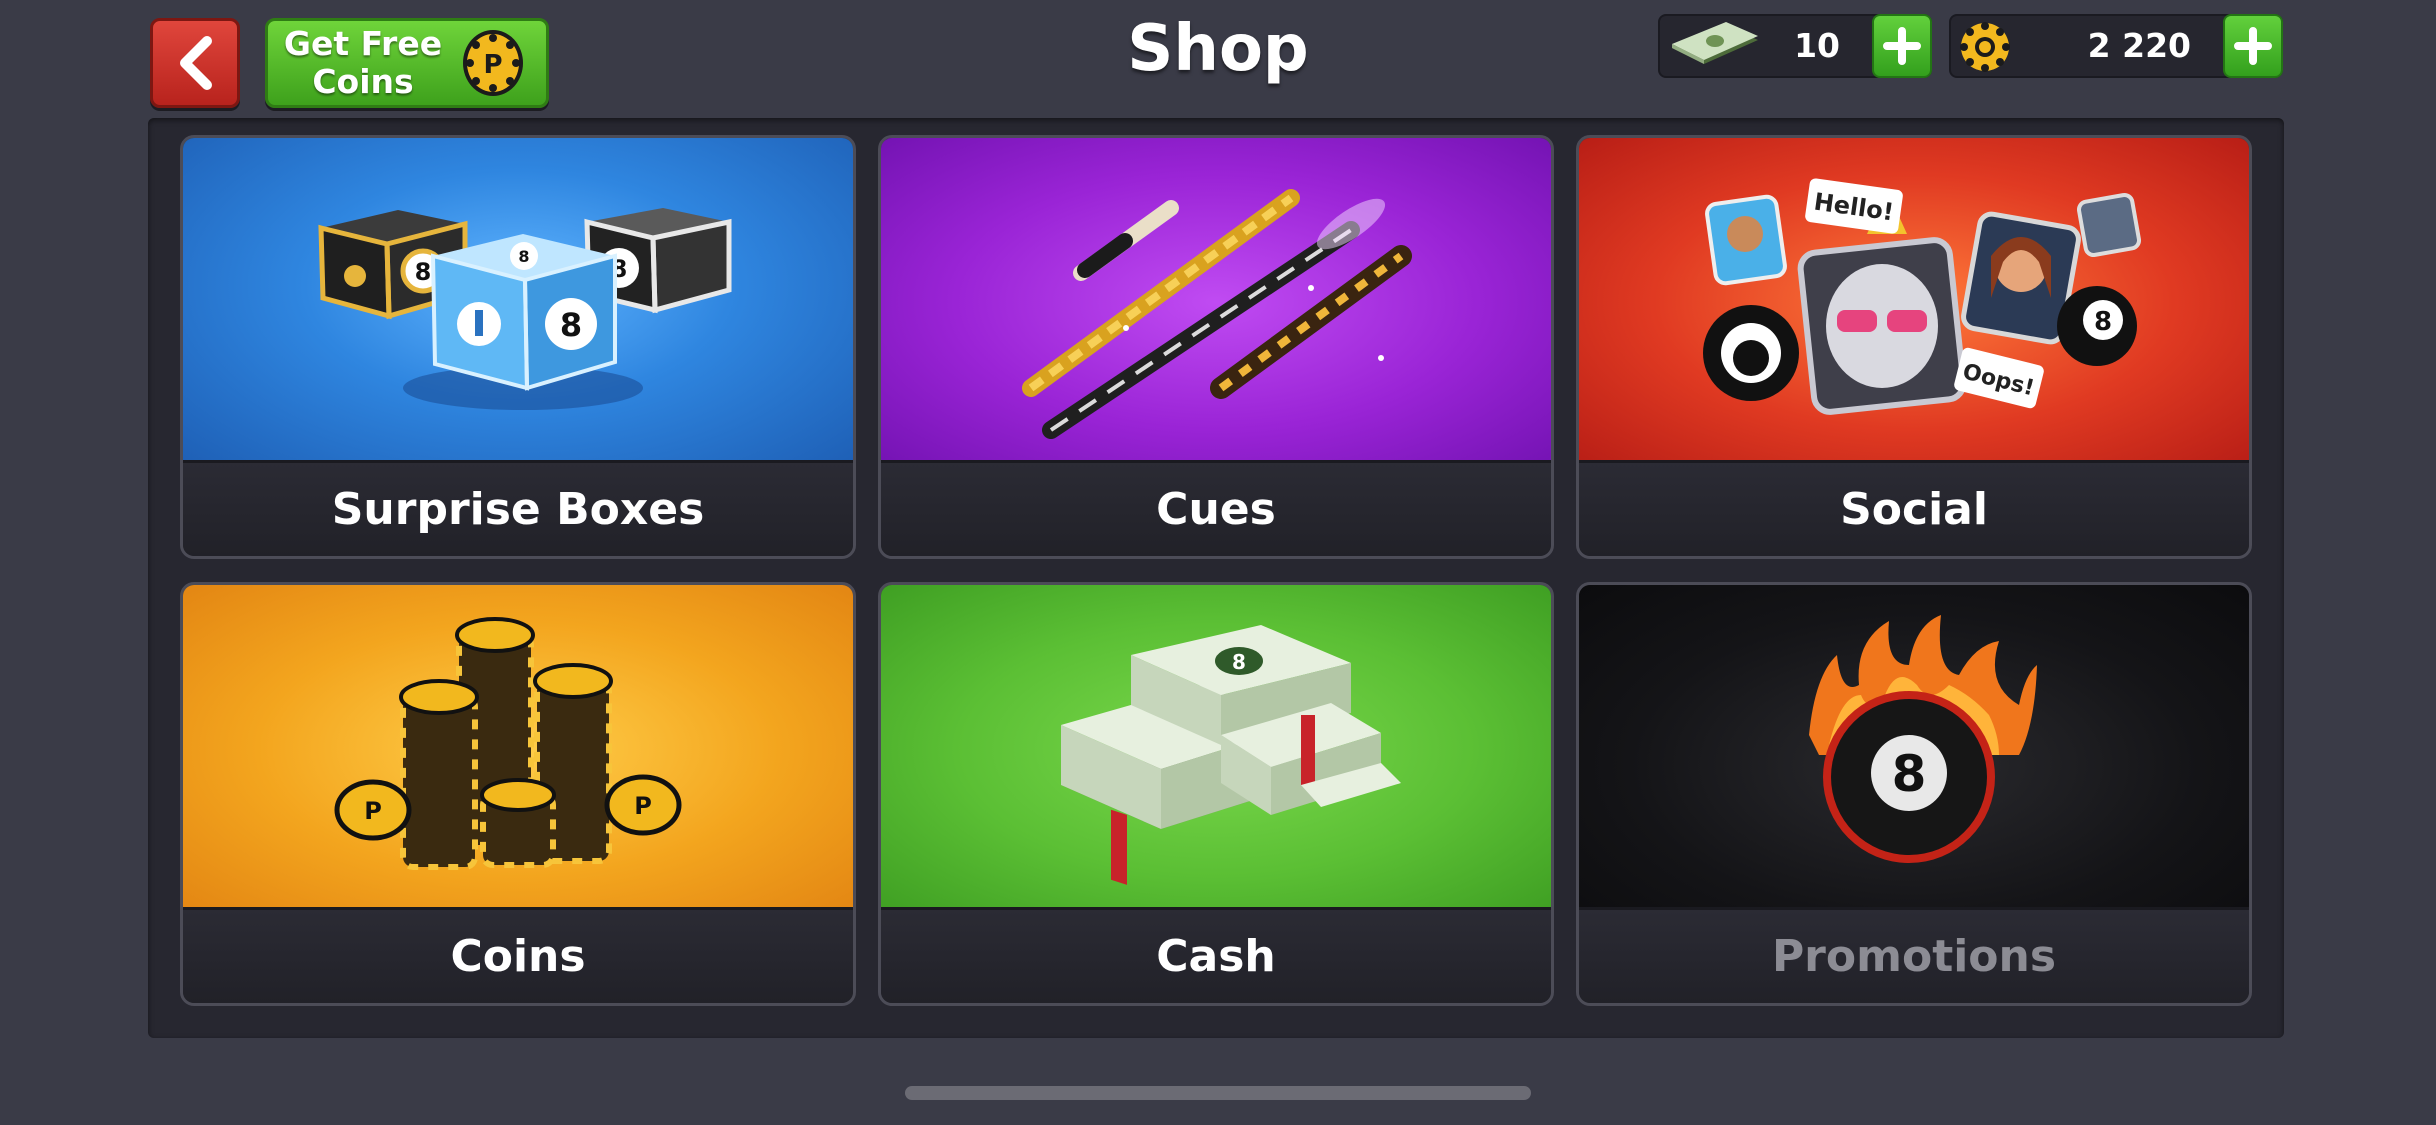 The image size is (2436, 1125). What do you see at coordinates (1218, 1093) in the screenshot?
I see `home-indicator` at bounding box center [1218, 1093].